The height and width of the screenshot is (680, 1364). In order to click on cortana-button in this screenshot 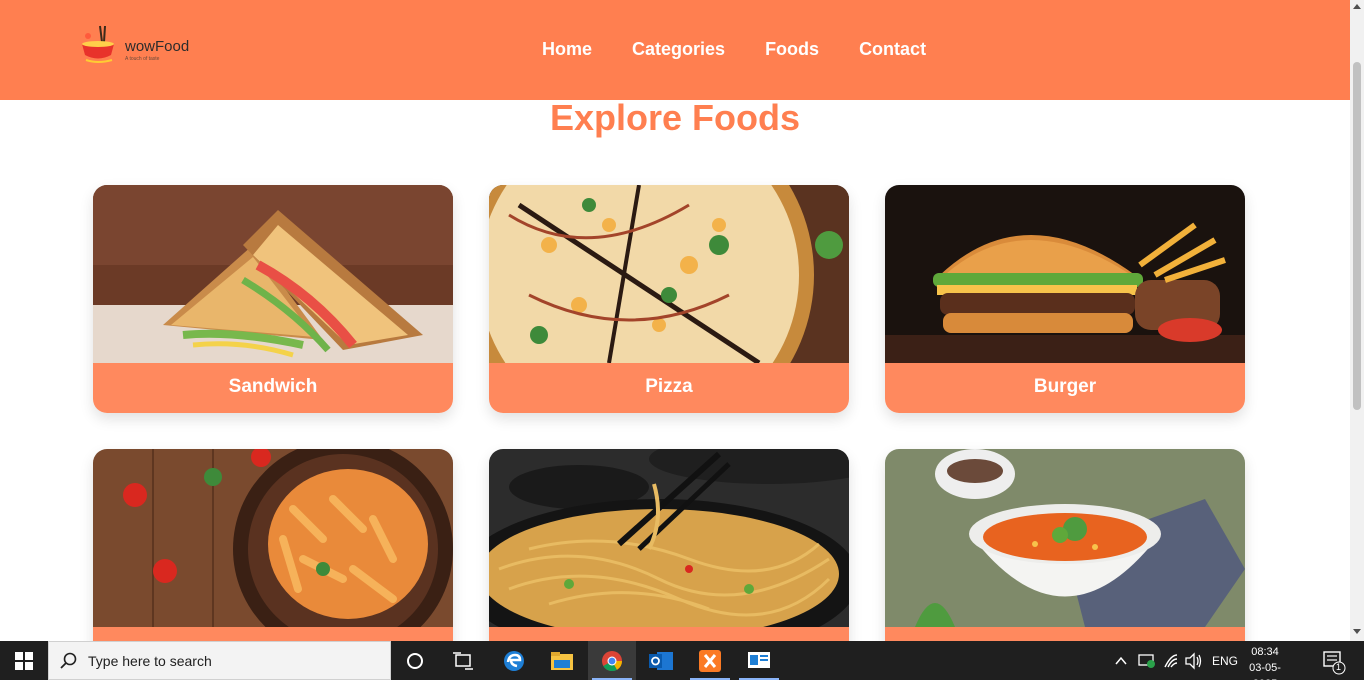, I will do `click(415, 660)`.